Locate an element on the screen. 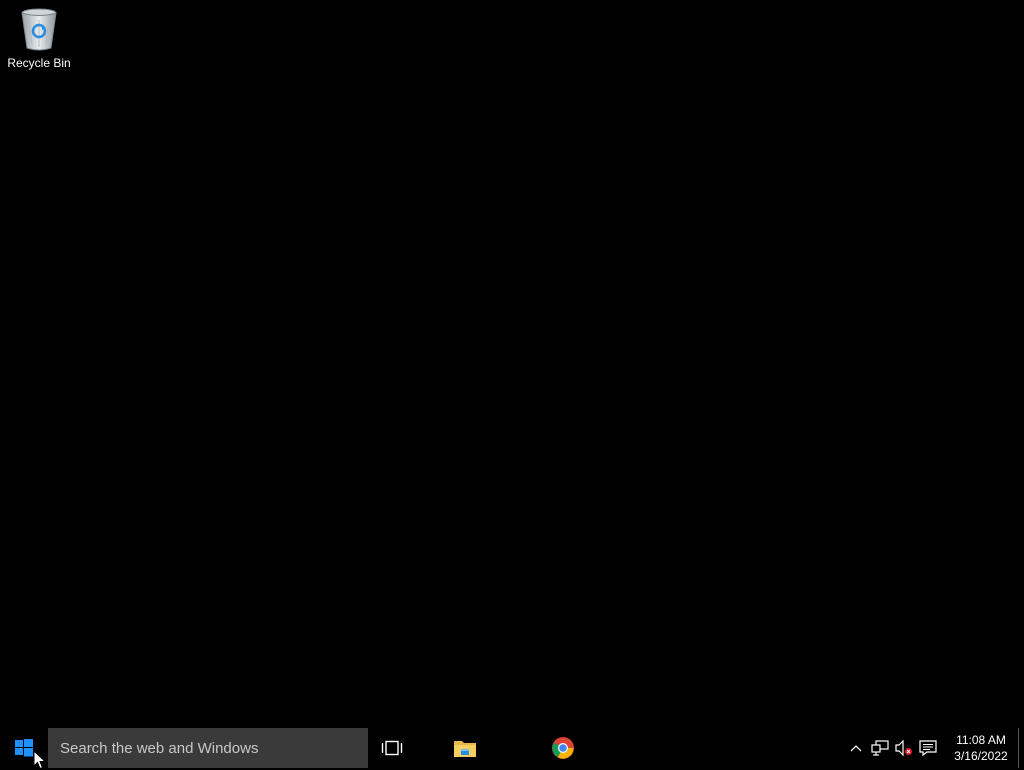 The image size is (1024, 770). volume-muted-icon is located at coordinates (903, 748).